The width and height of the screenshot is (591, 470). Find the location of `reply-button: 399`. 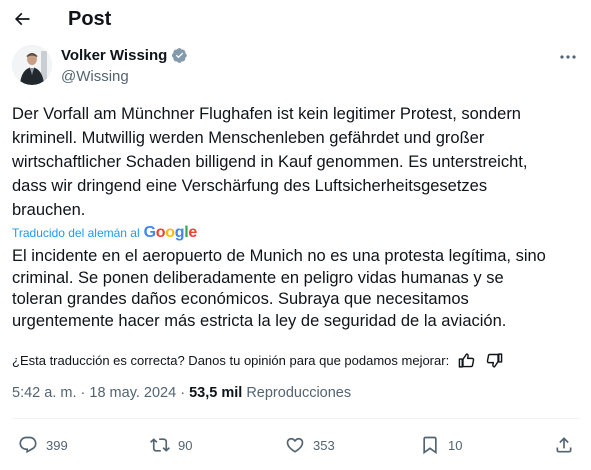

reply-button: 399 is located at coordinates (43, 445).